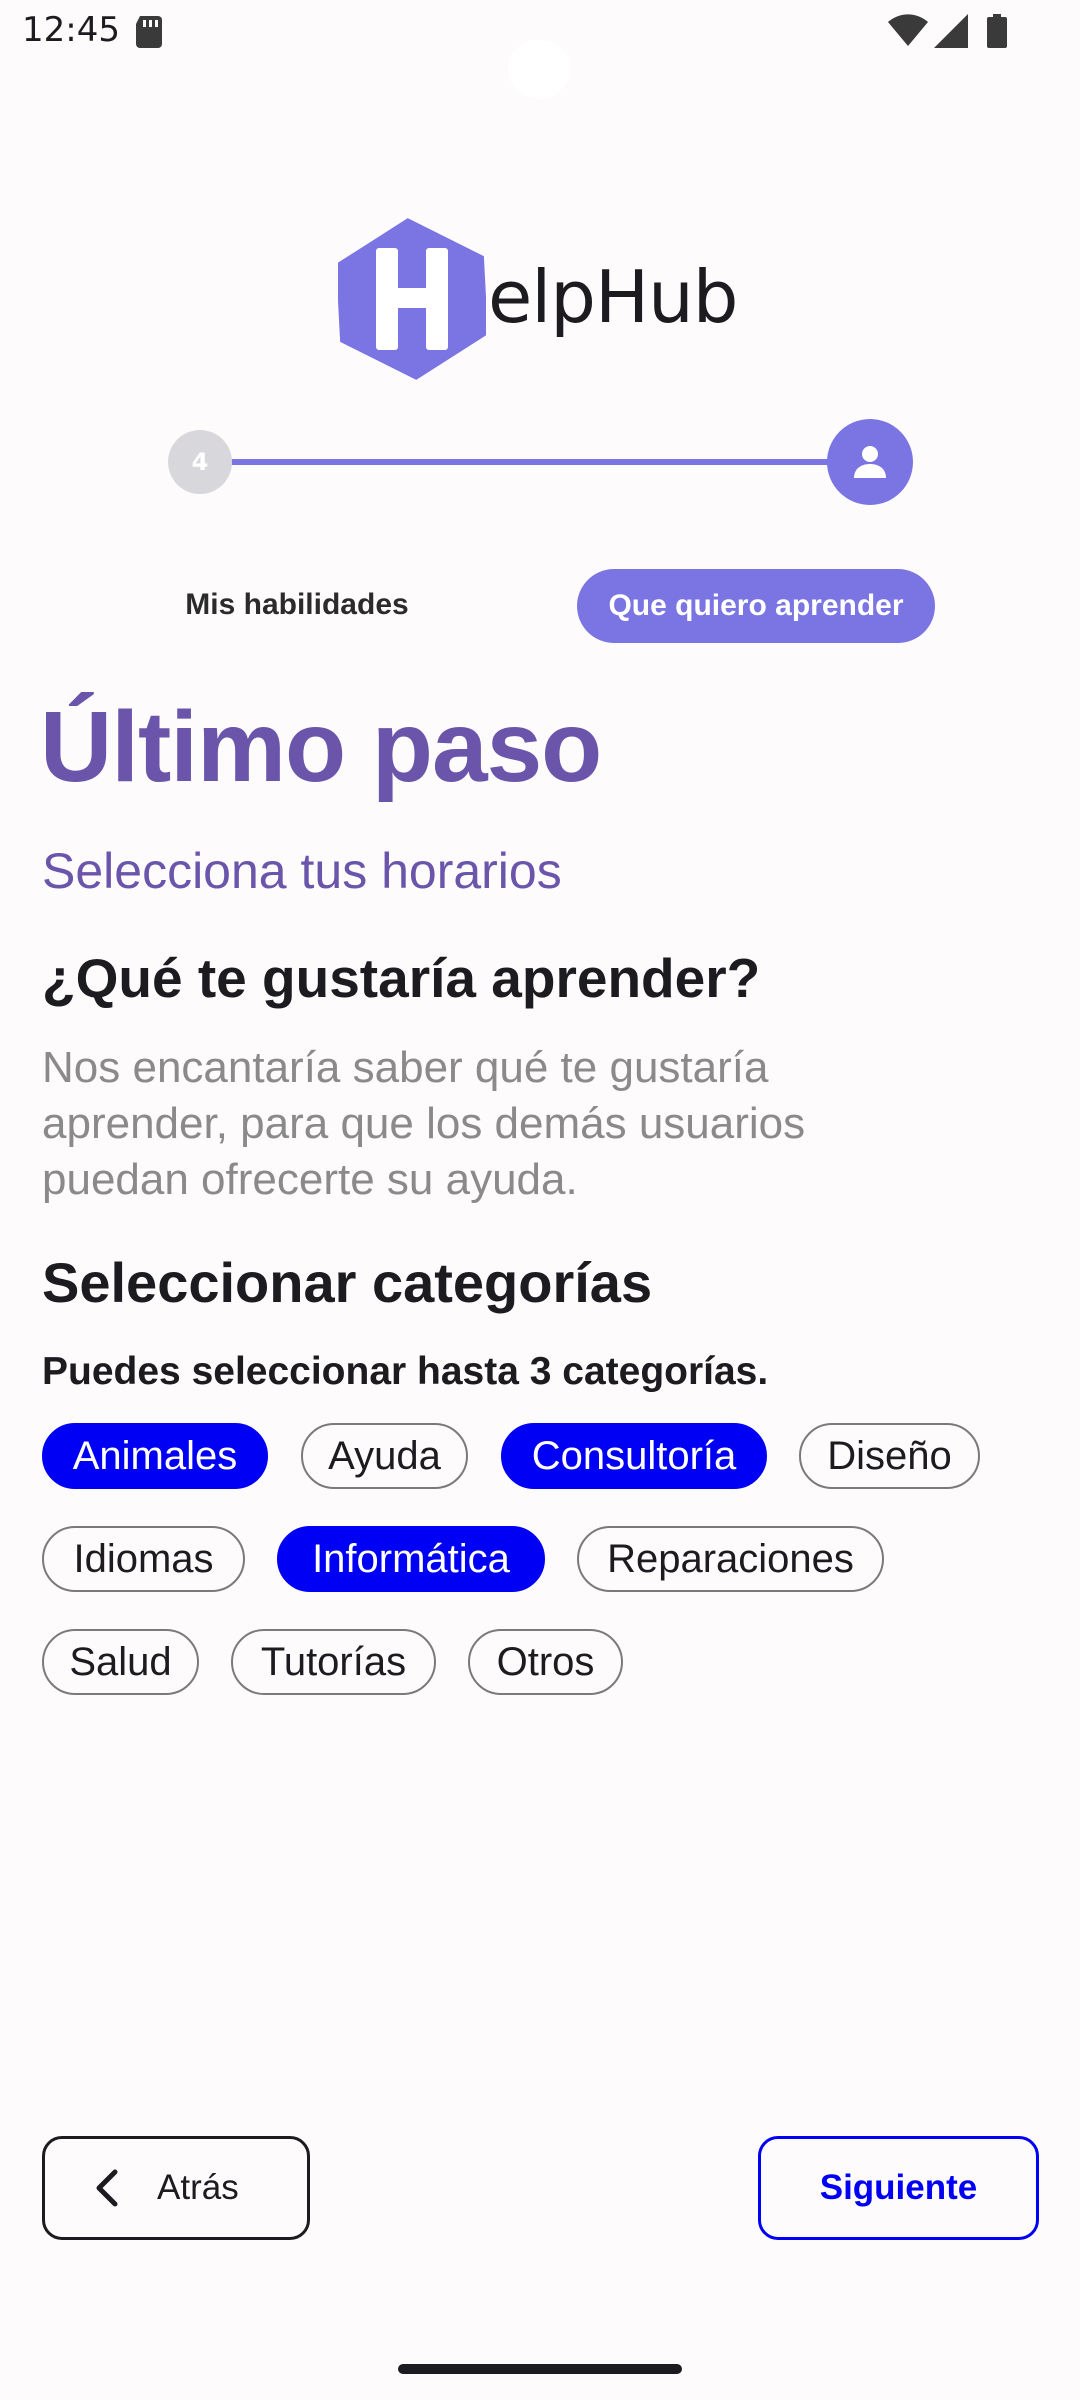 The width and height of the screenshot is (1080, 2400). I want to click on chip-consultoria: Consultoría, so click(634, 1456).